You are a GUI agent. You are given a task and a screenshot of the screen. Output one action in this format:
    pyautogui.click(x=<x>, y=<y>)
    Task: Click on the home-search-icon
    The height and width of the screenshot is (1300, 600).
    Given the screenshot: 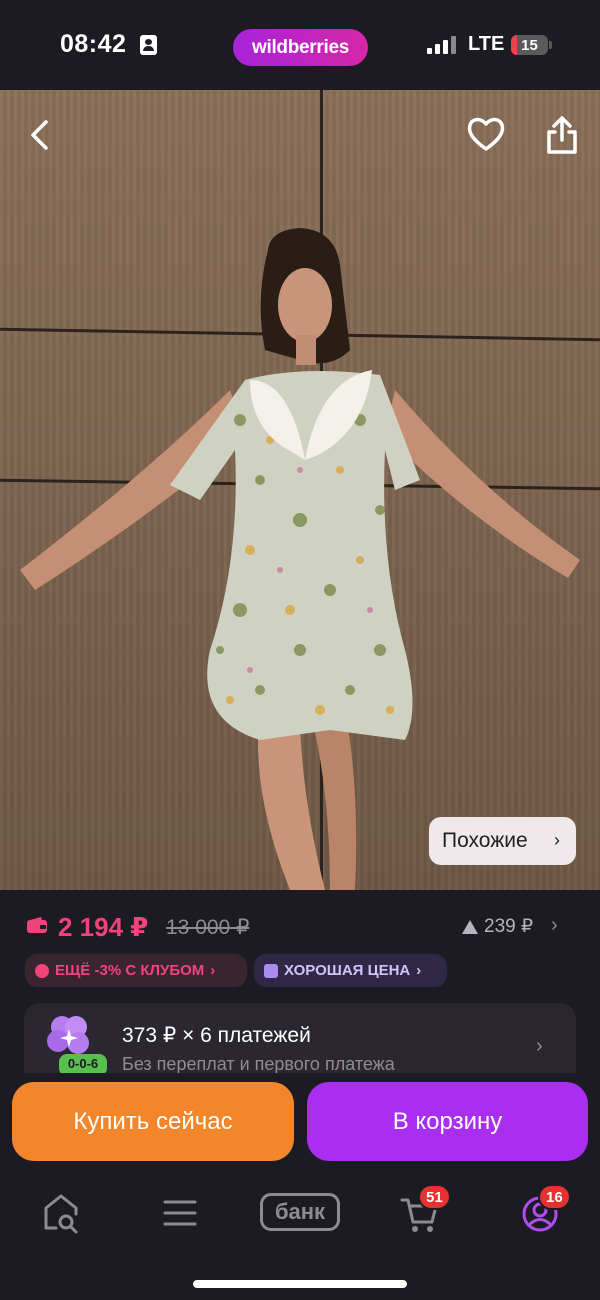 What is the action you would take?
    pyautogui.click(x=61, y=1214)
    